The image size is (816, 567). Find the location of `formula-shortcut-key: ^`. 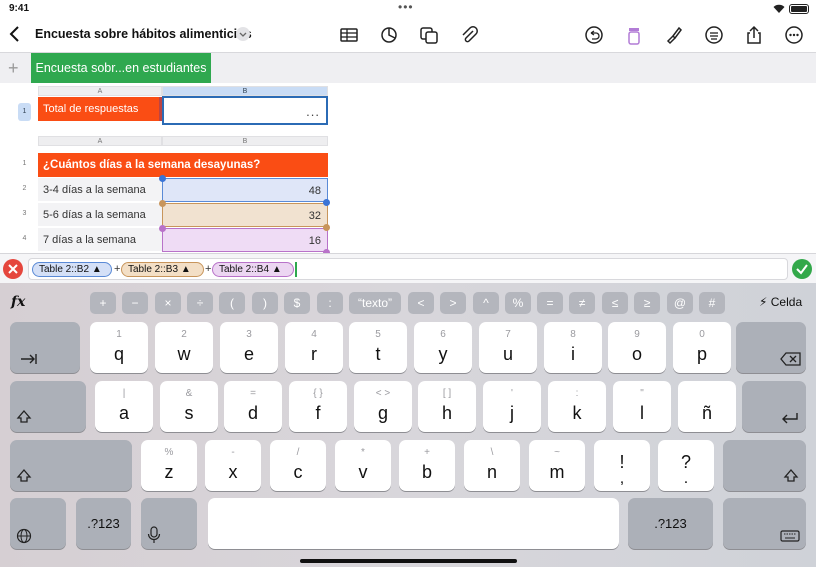

formula-shortcut-key: ^ is located at coordinates (486, 303).